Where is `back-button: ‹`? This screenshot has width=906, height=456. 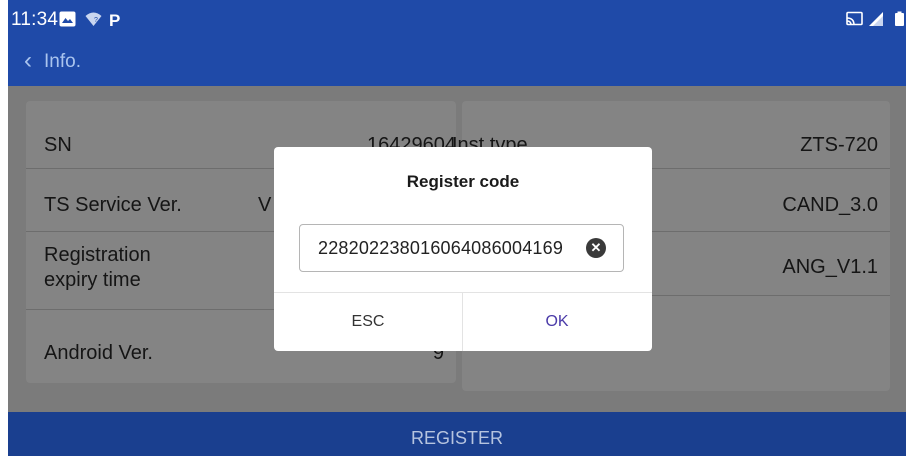
back-button: ‹ is located at coordinates (28, 61).